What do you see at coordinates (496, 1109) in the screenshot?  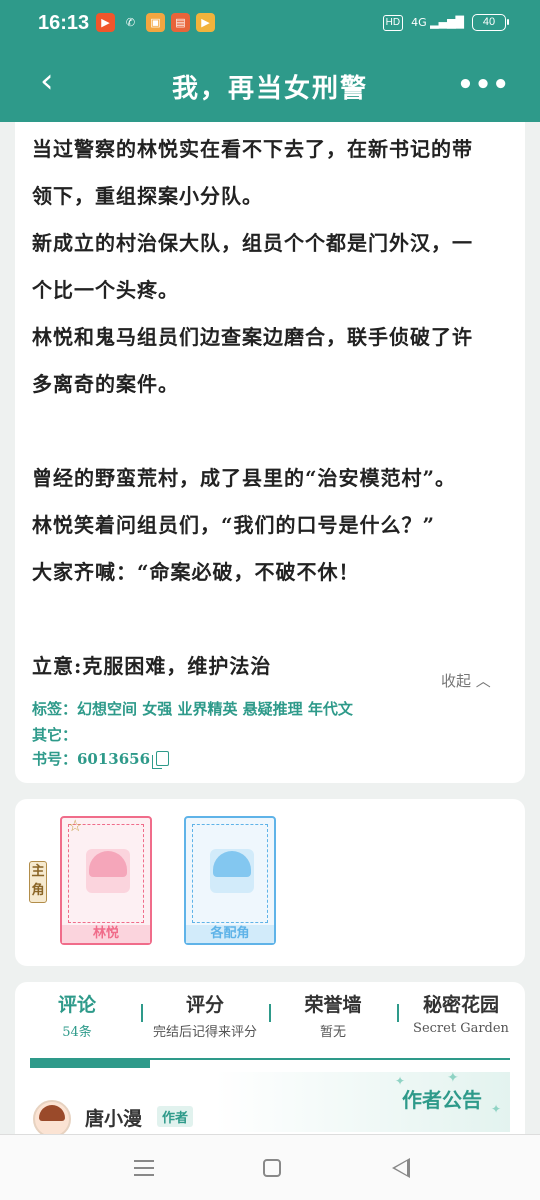 I see `sparkle-icon: ✦` at bounding box center [496, 1109].